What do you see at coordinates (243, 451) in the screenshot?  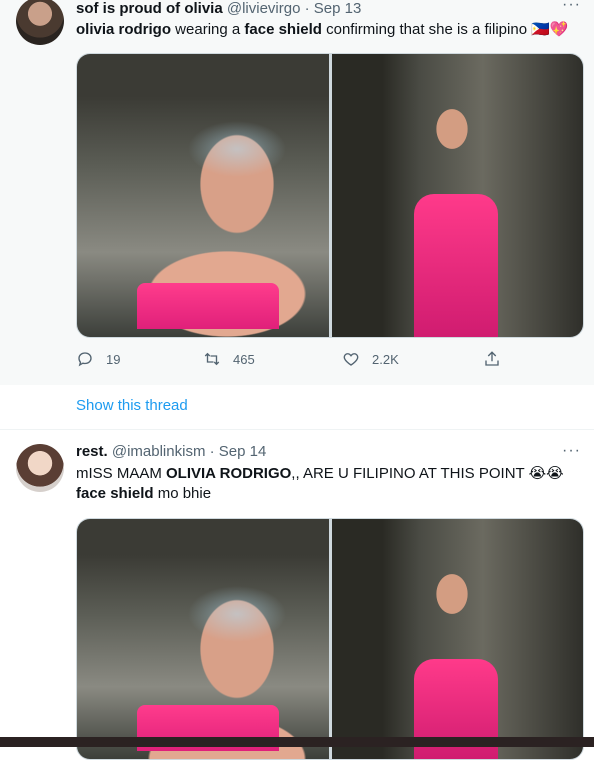 I see `tweet-date: Sep 14` at bounding box center [243, 451].